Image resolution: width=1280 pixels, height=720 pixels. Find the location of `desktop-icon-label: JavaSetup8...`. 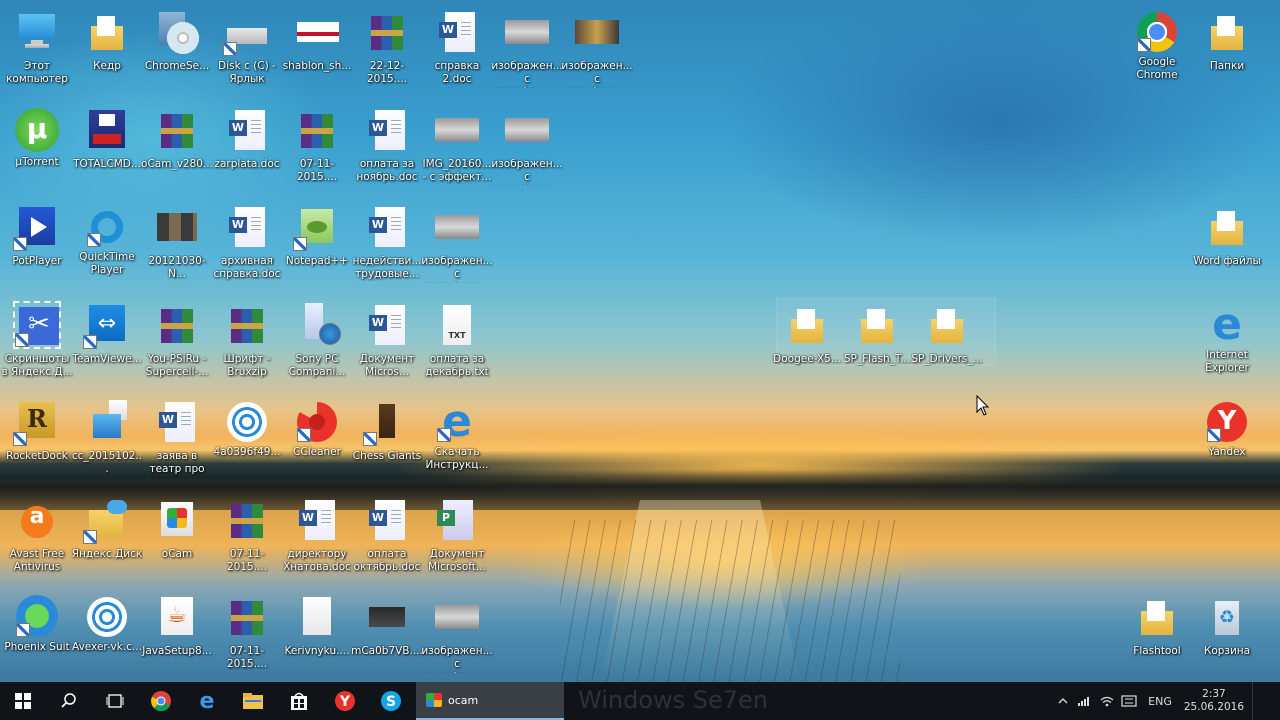

desktop-icon-label: JavaSetup8... is located at coordinates (177, 651).